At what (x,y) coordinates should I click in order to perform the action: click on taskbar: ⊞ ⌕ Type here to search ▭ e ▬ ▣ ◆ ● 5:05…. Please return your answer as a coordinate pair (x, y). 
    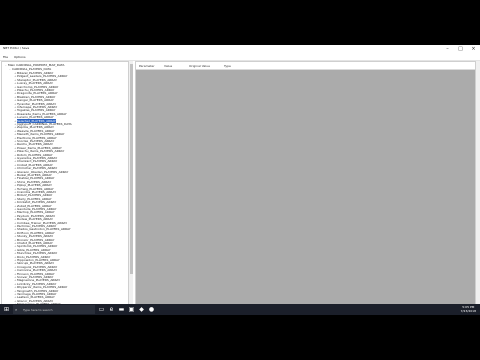
    Looking at the image, I should click on (240, 309).